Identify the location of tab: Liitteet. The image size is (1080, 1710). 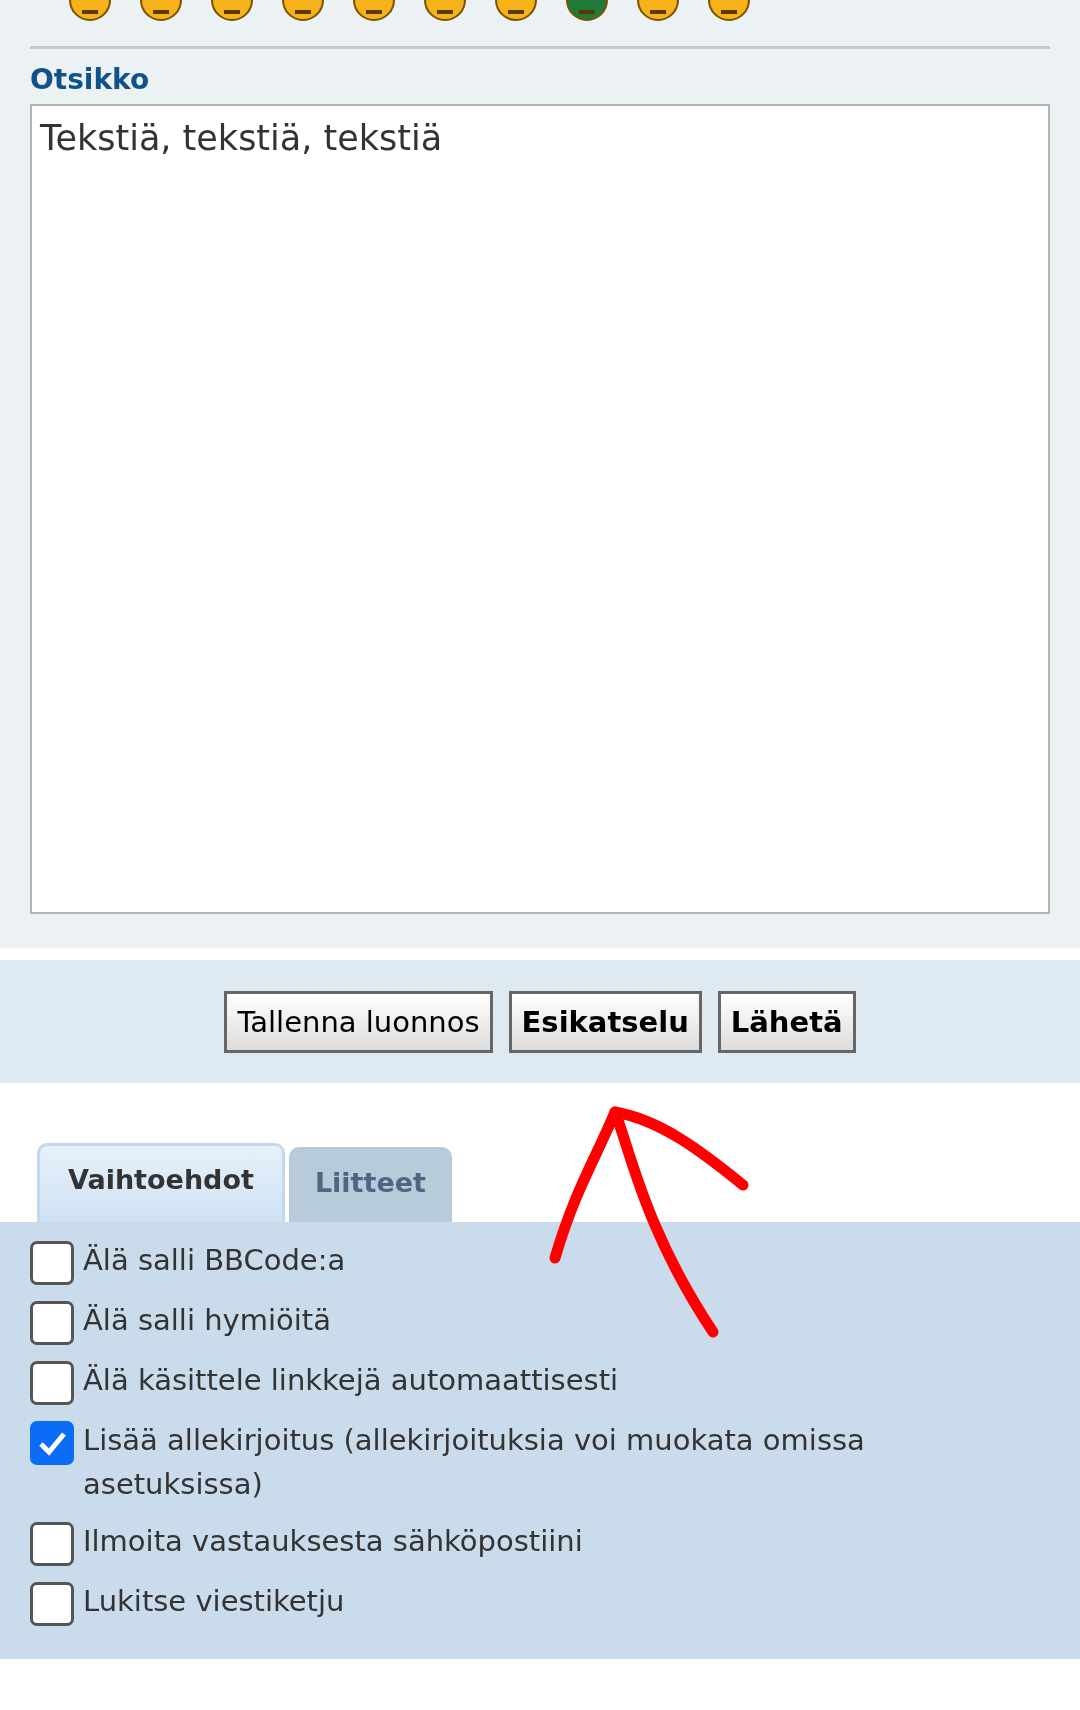
(370, 1184).